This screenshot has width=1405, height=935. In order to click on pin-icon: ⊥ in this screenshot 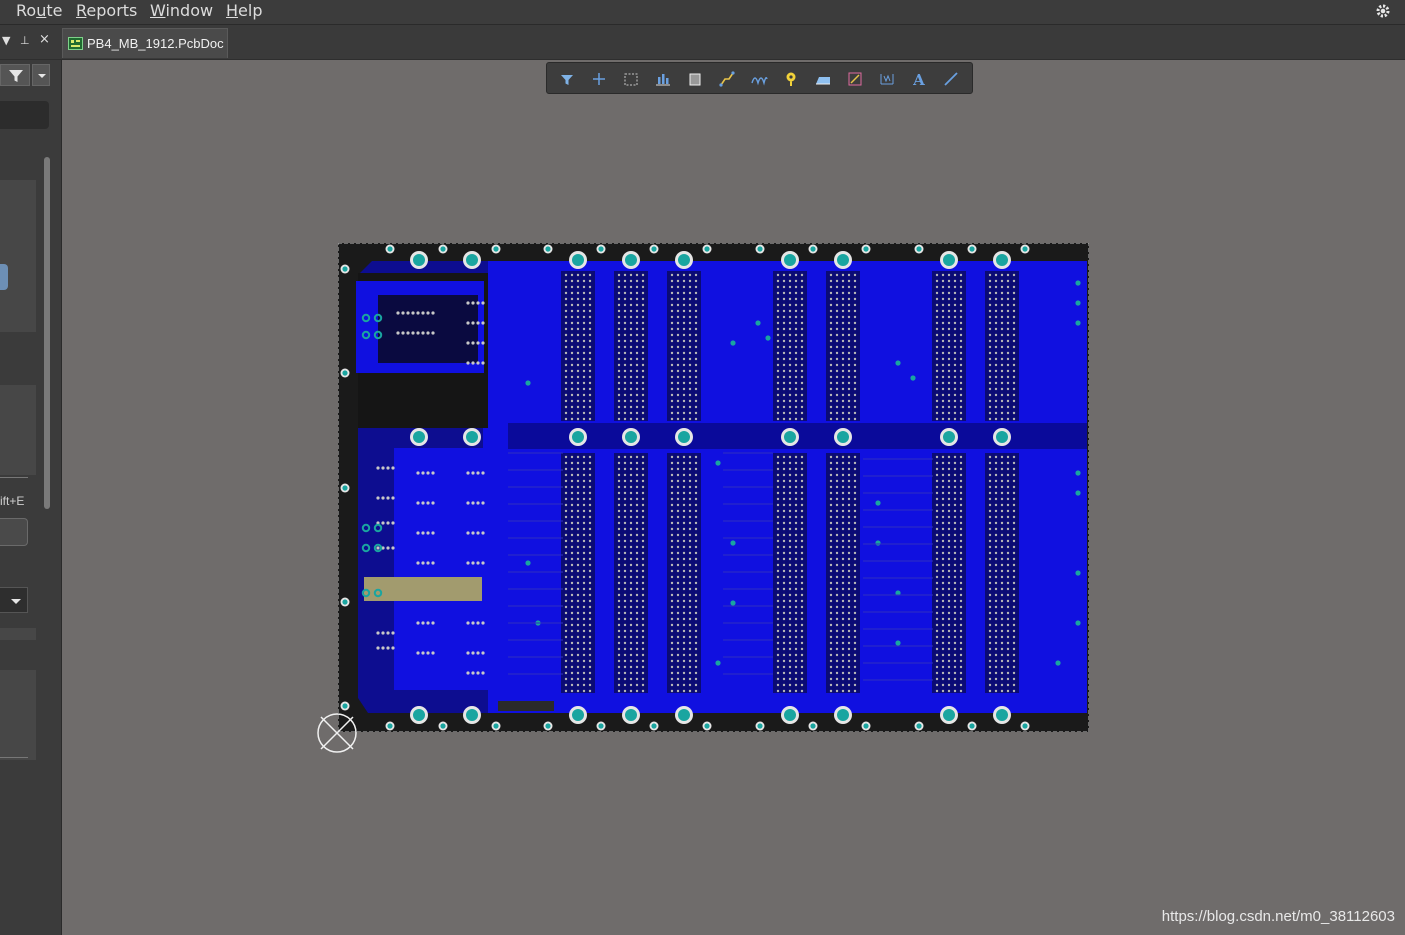, I will do `click(25, 40)`.